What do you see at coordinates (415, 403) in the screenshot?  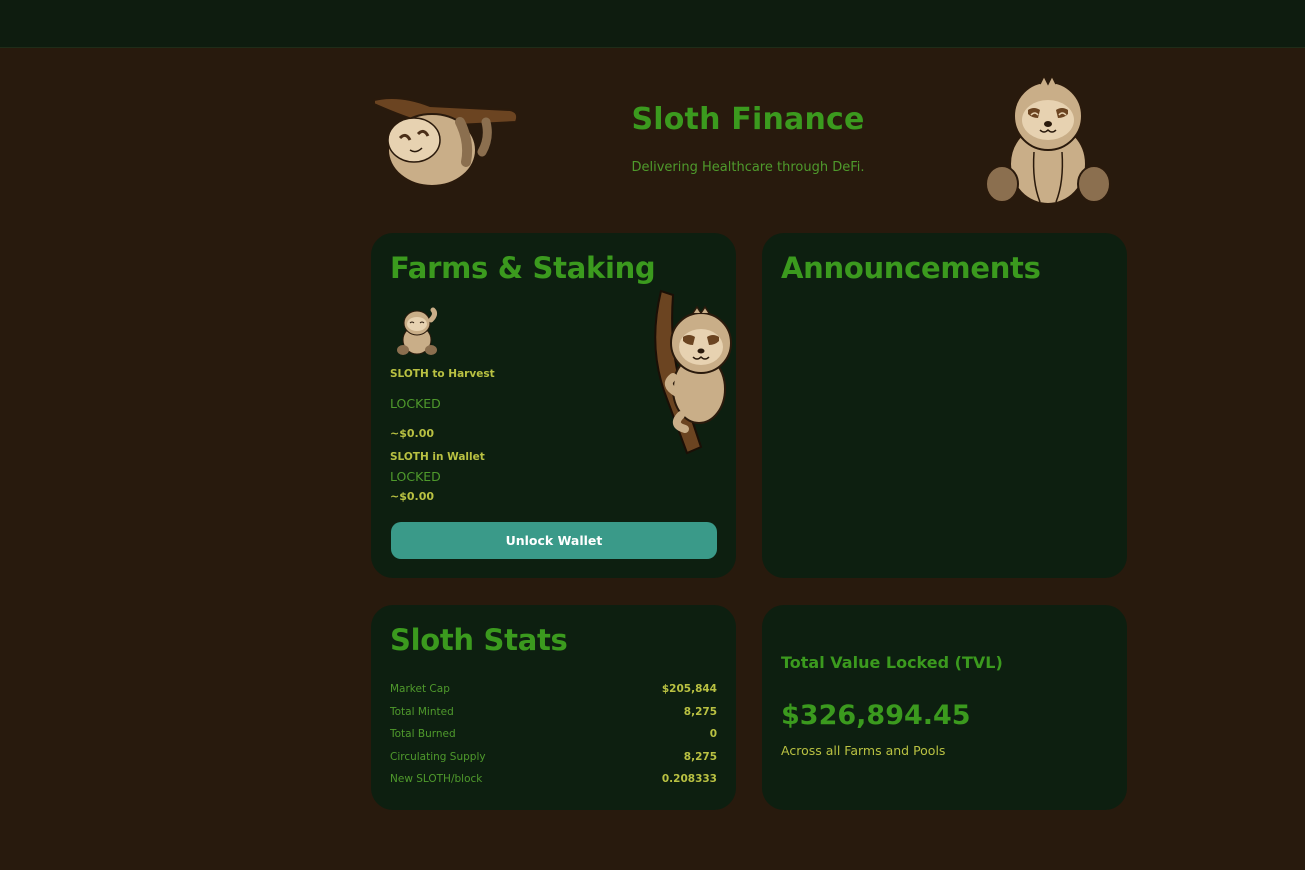 I see `harvest-value: LOCKED` at bounding box center [415, 403].